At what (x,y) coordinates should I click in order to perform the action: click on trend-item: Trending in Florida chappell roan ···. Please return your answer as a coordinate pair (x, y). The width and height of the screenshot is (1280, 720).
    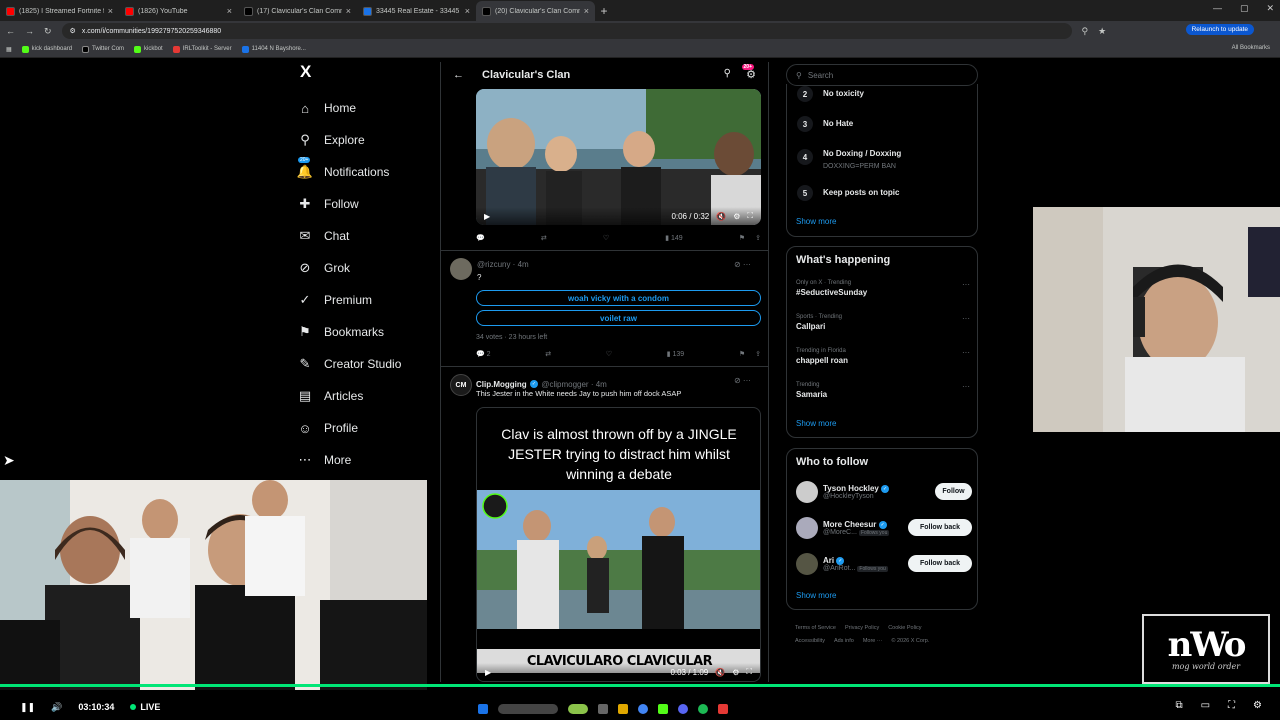
    Looking at the image, I should click on (883, 356).